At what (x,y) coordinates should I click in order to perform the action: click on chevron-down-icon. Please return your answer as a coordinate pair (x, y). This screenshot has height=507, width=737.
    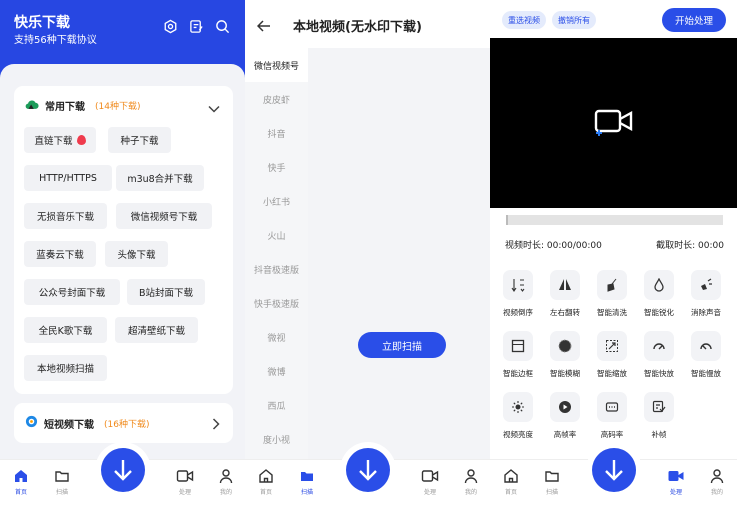
    Looking at the image, I should click on (214, 107).